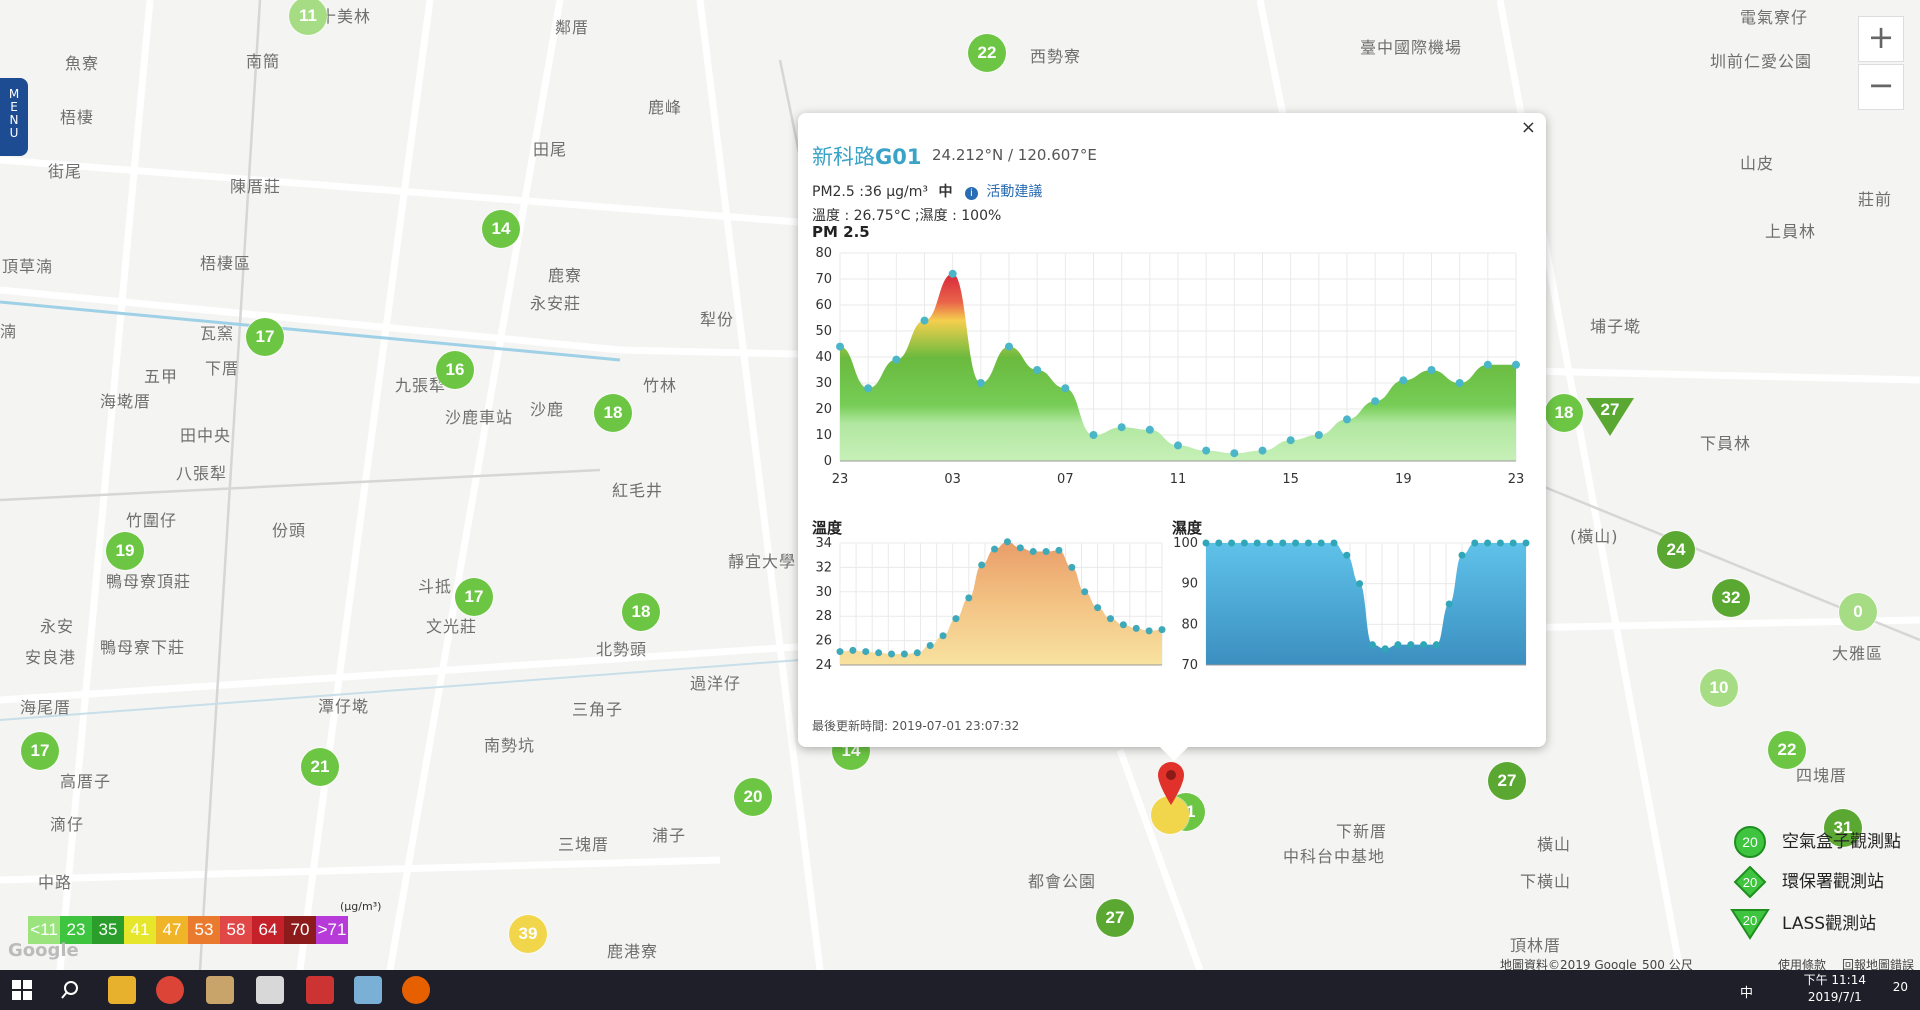 Image resolution: width=1920 pixels, height=1010 pixels. I want to click on windows-start-icon, so click(22, 990).